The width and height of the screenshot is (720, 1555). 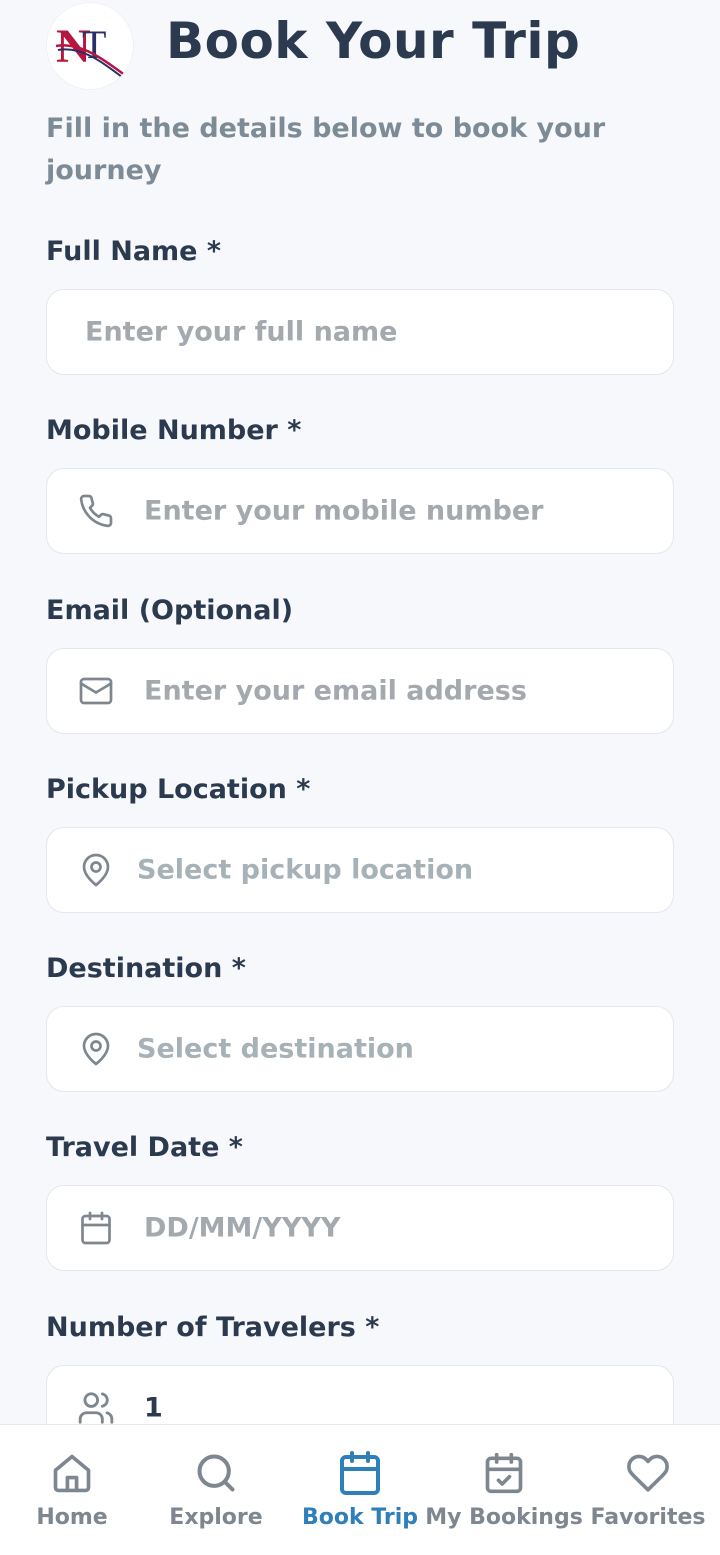 I want to click on email-placeholder: Enter your email address, so click(x=335, y=691).